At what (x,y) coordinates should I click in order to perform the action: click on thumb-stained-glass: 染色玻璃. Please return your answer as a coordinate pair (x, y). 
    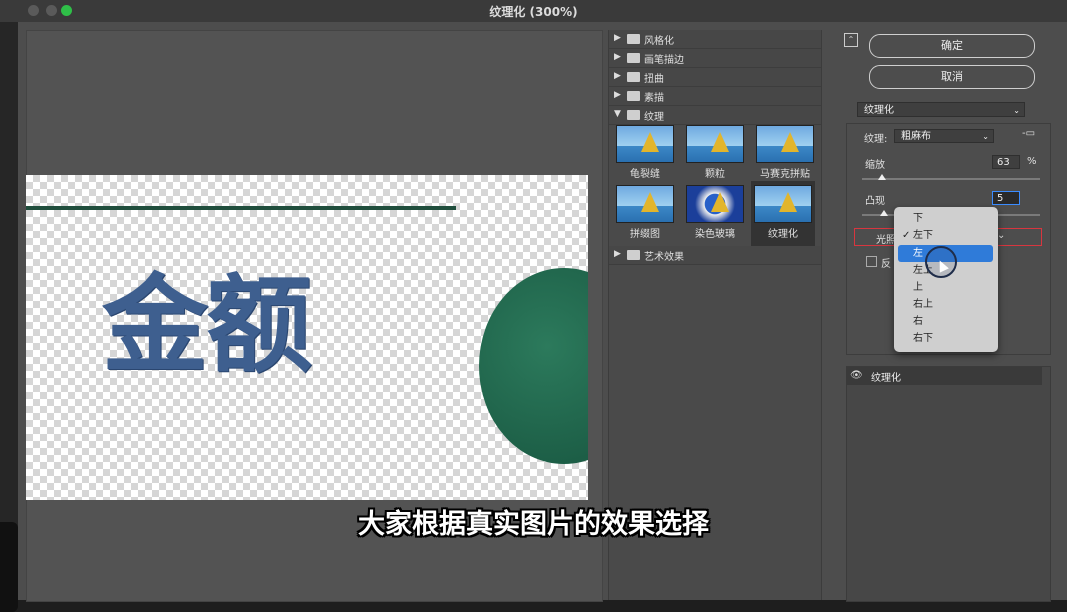
    Looking at the image, I should click on (715, 212).